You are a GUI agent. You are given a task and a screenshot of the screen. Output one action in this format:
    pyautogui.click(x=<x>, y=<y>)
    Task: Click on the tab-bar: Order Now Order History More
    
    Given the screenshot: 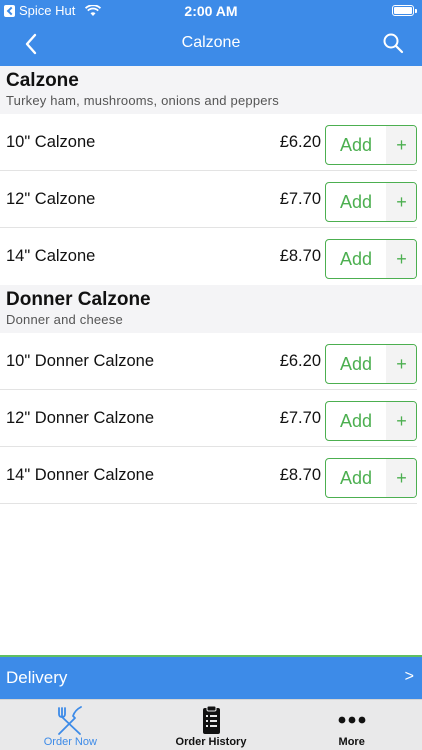 What is the action you would take?
    pyautogui.click(x=211, y=724)
    